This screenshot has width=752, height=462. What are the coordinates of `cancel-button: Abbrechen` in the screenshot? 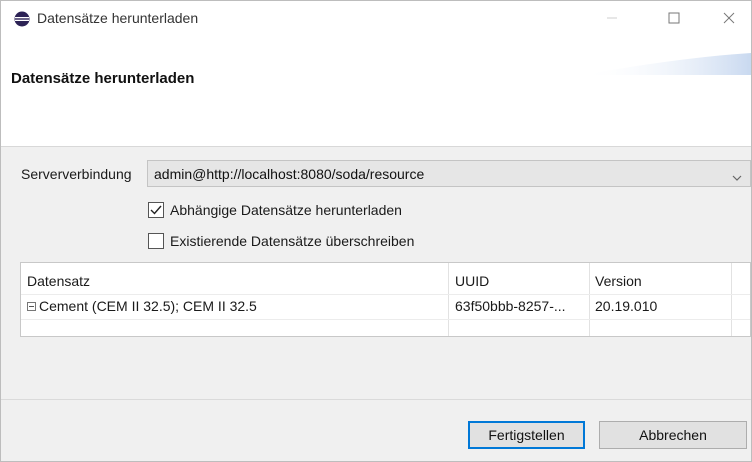 It's located at (673, 435).